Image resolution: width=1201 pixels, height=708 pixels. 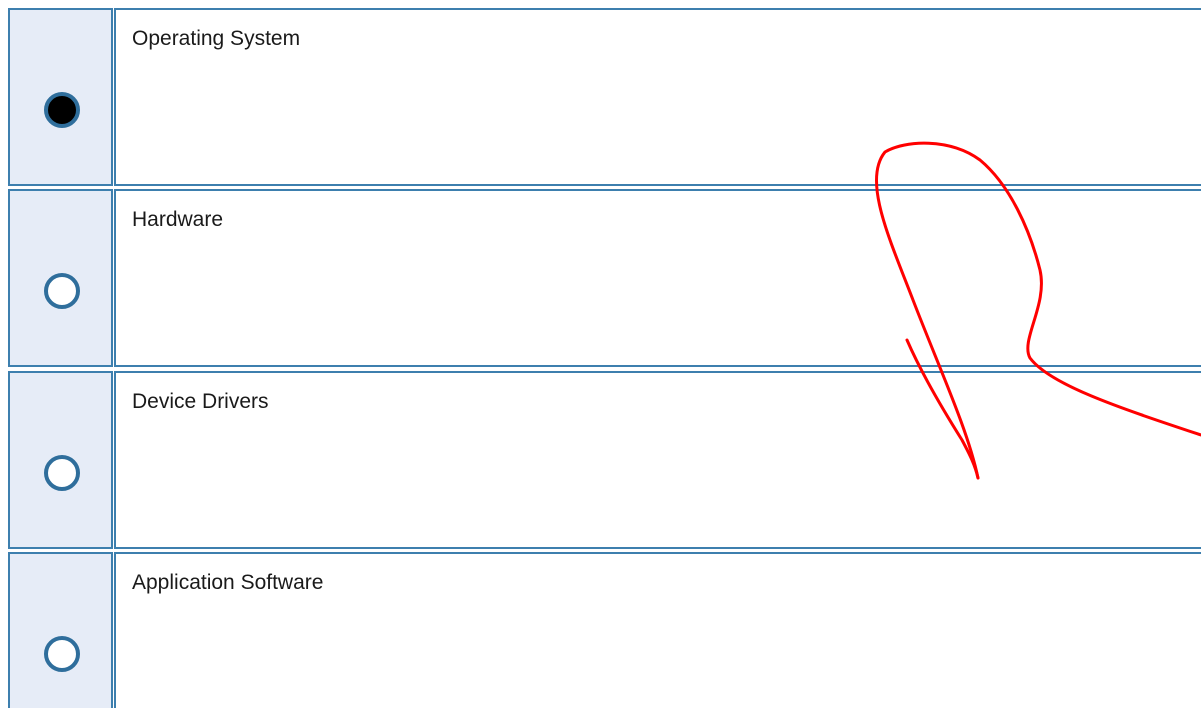 I want to click on option-label: Application Software, so click(x=228, y=582).